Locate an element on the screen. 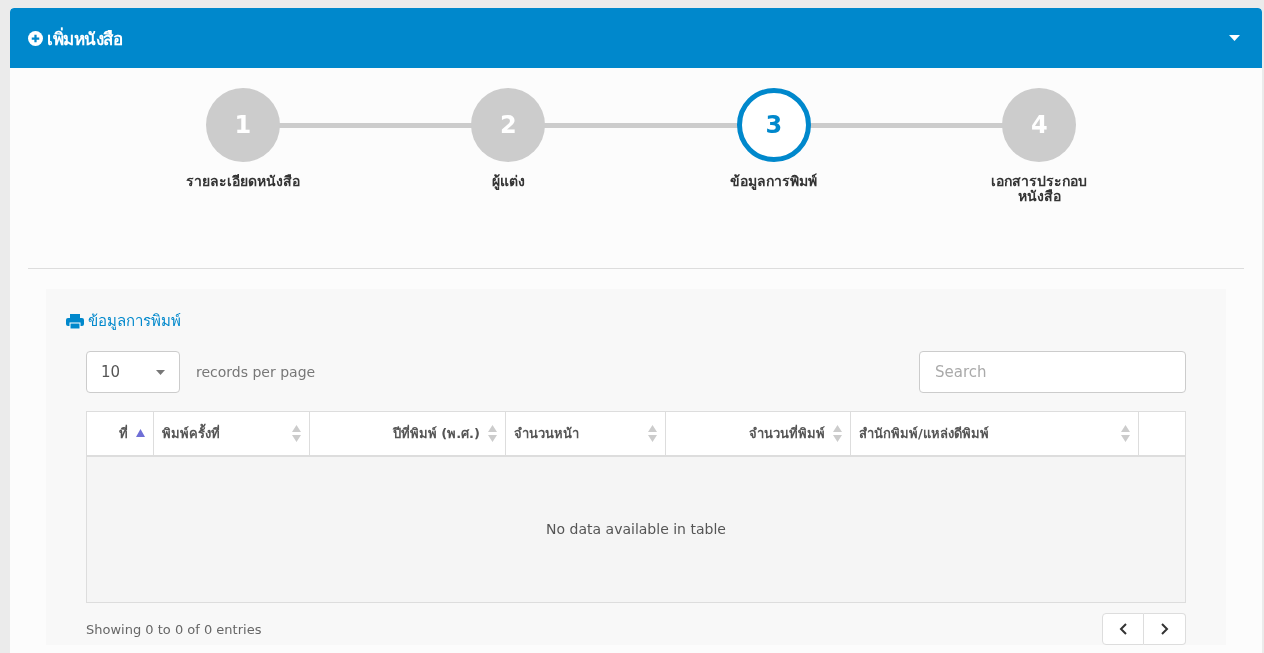 The image size is (1264, 653). step-label: เอกสารประกอบหนังสือ is located at coordinates (1039, 189).